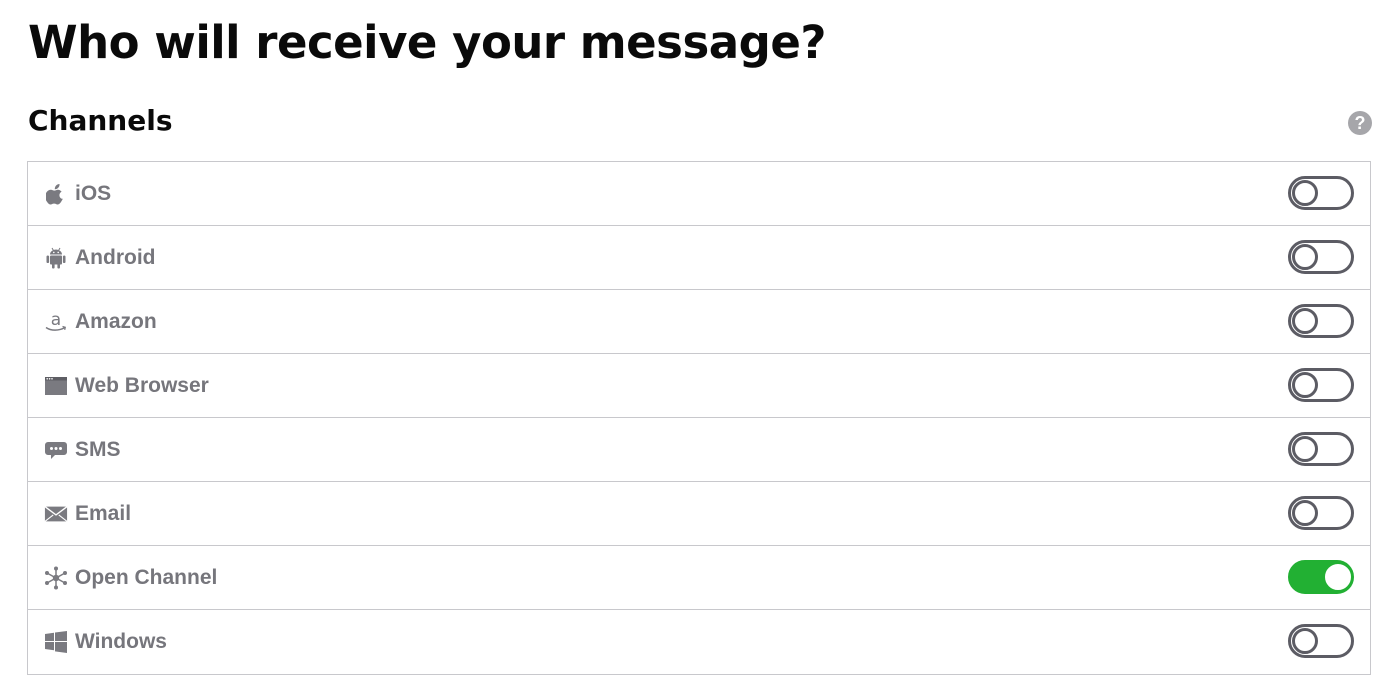 Image resolution: width=1400 pixels, height=699 pixels. Describe the element at coordinates (56, 578) in the screenshot. I see `network-nodes-icon` at that location.